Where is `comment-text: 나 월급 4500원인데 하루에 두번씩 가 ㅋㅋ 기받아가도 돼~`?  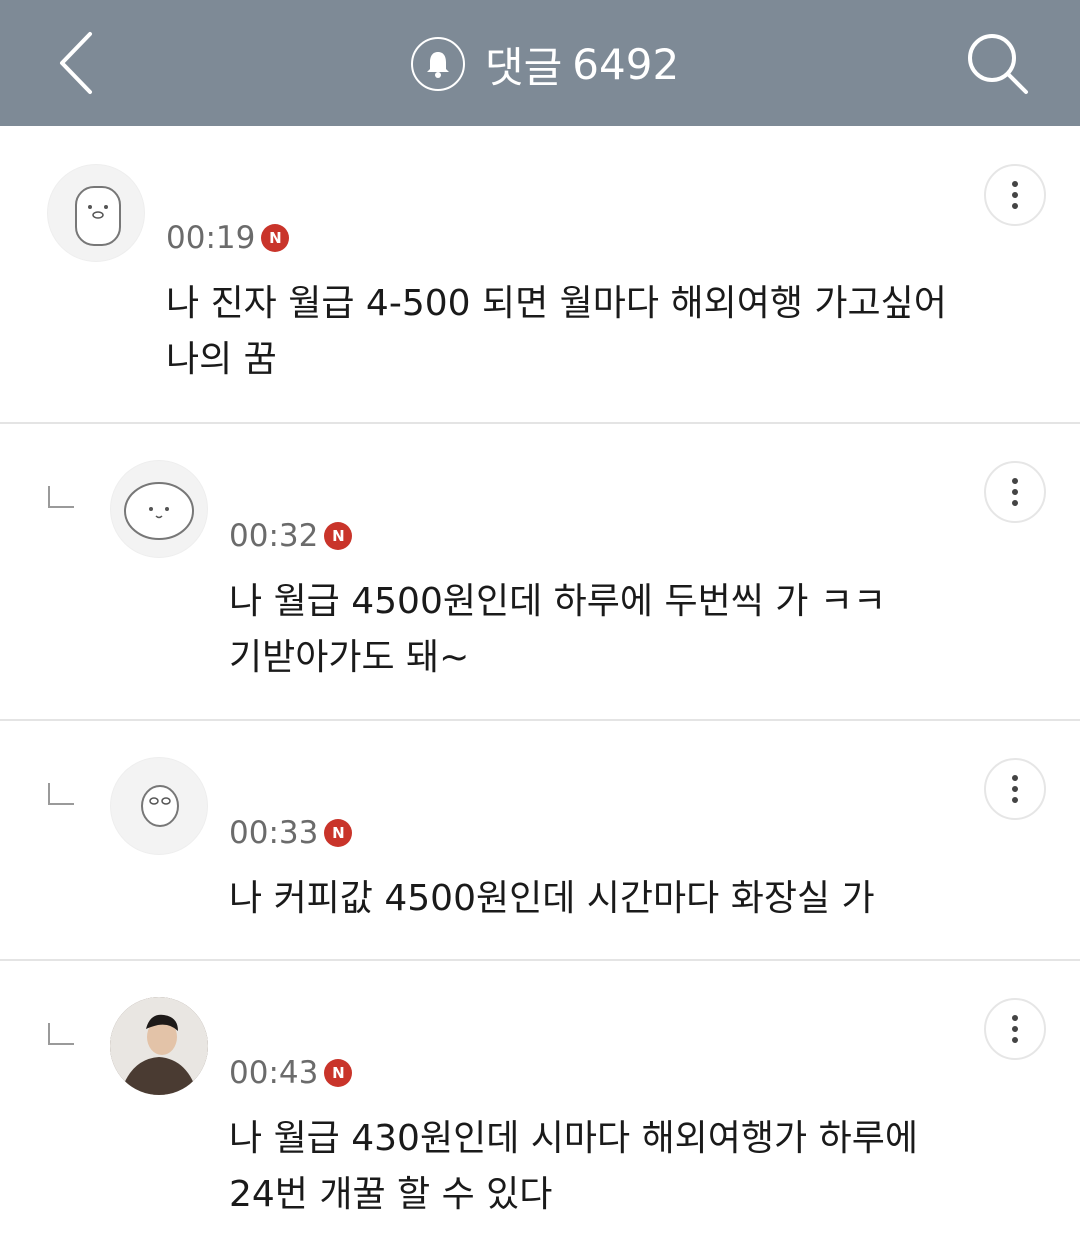
comment-text: 나 월급 4500원인데 하루에 두번씩 가 ㅋㅋ 기받아가도 돼~ is located at coordinates (557, 630).